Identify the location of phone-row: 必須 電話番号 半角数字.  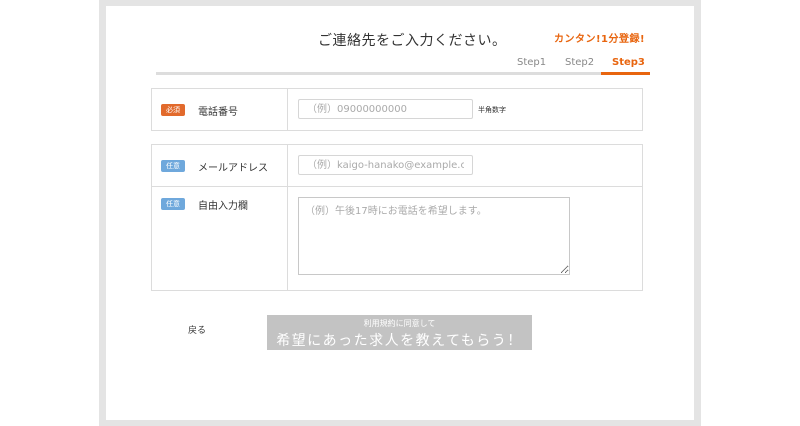
(397, 109).